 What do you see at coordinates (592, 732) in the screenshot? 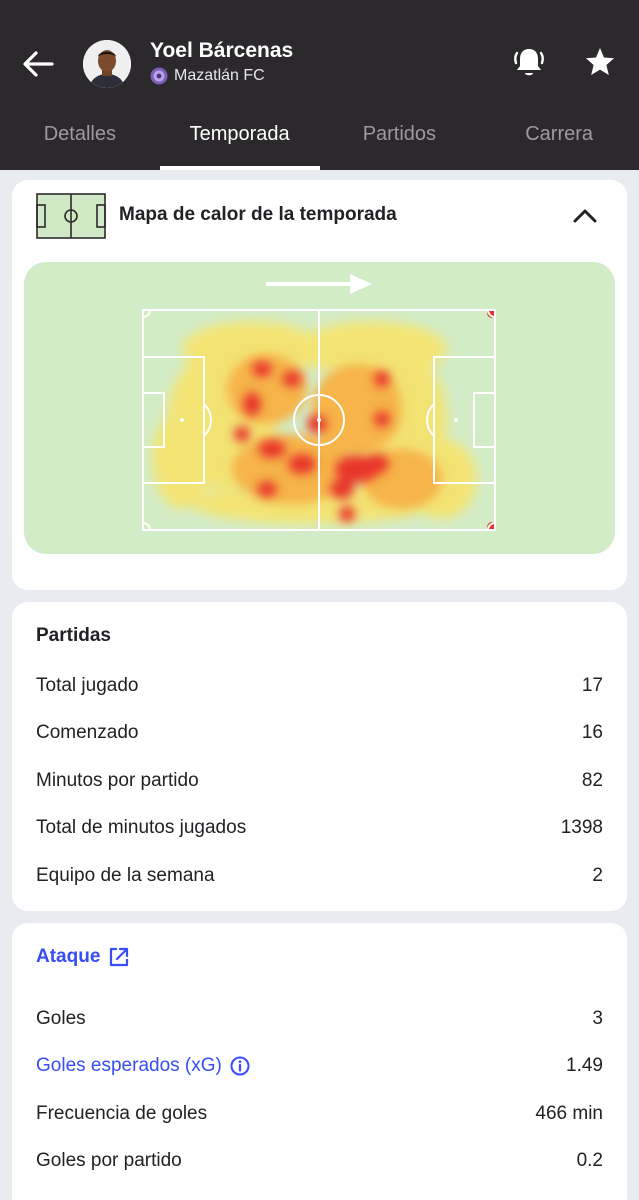
I see `stat-value: 16` at bounding box center [592, 732].